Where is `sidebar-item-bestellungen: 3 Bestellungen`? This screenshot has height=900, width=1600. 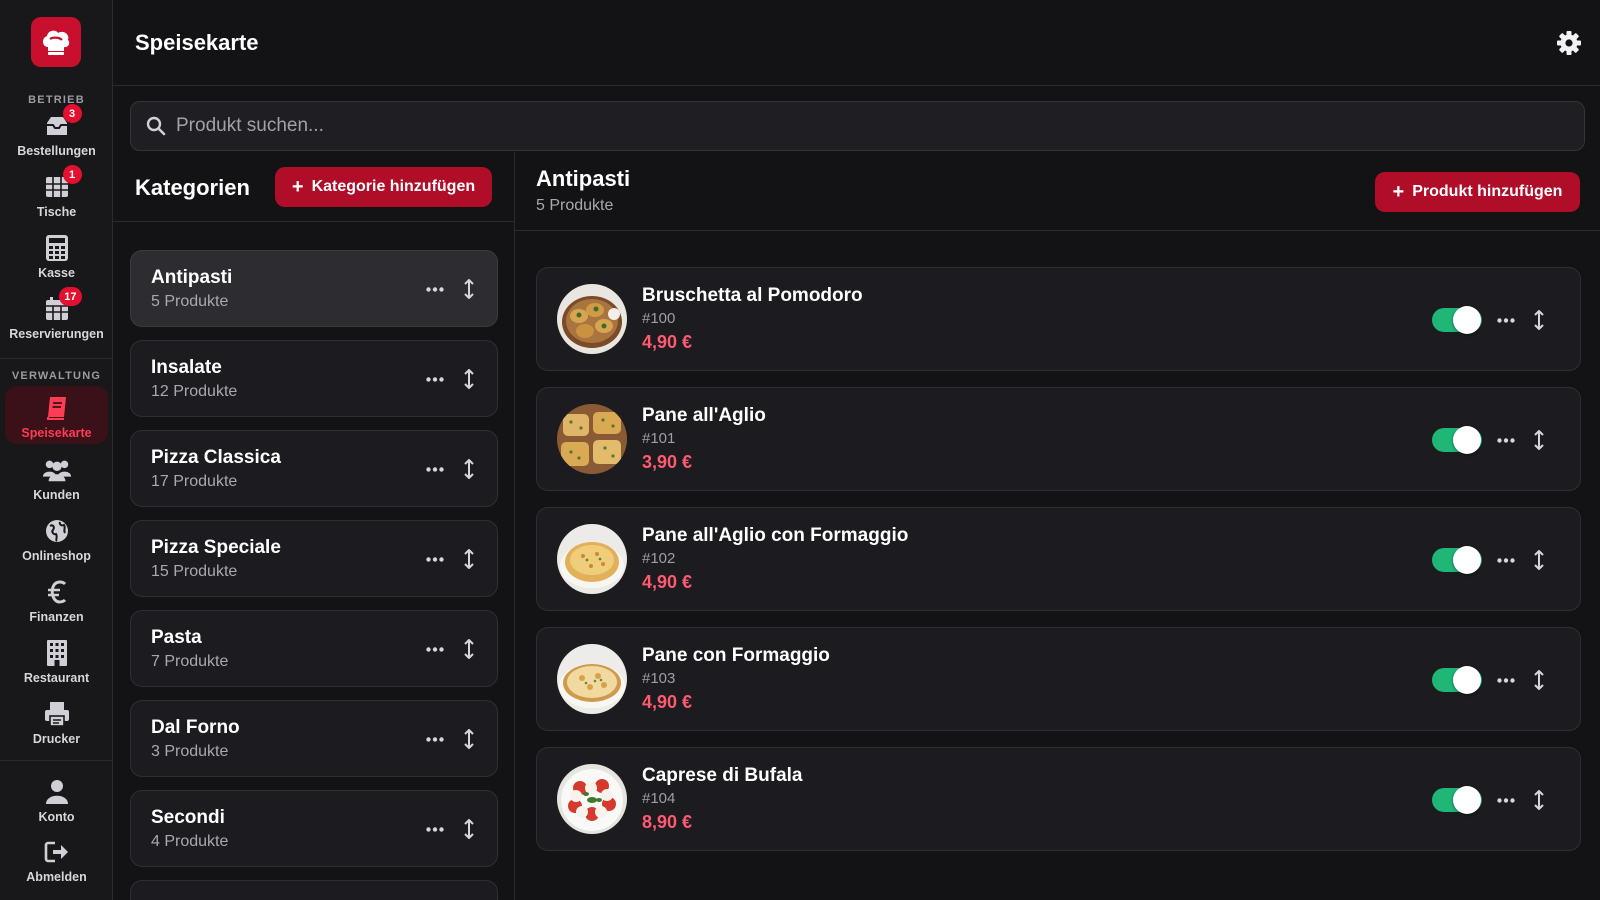
sidebar-item-bestellungen: 3 Bestellungen is located at coordinates (56, 133).